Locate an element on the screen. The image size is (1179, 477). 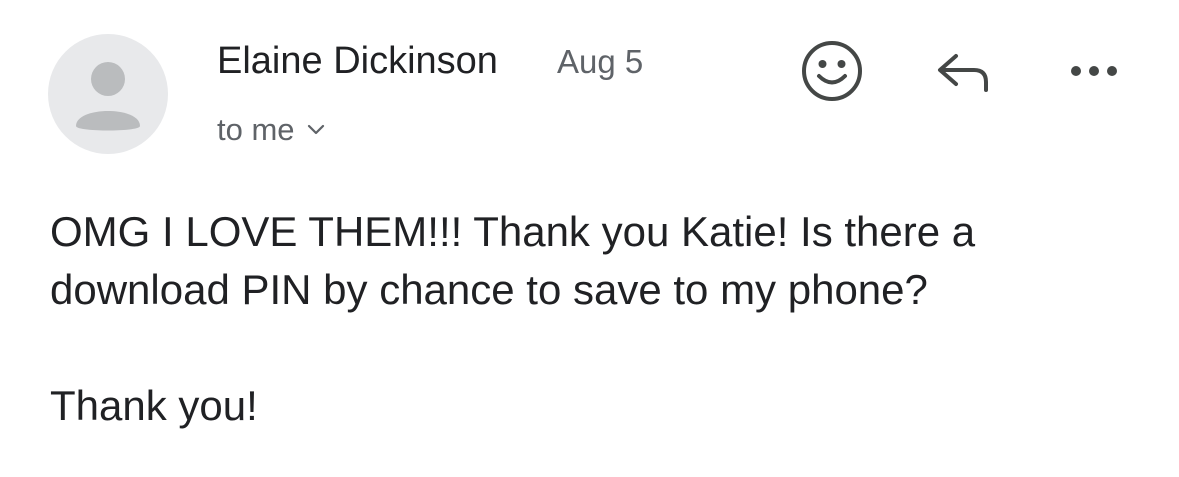
more-options-button is located at coordinates (1094, 71).